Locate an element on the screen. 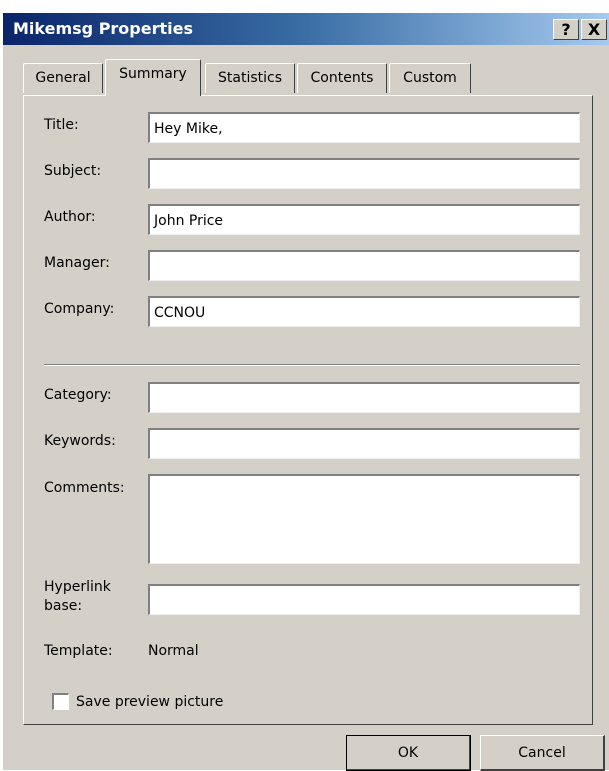 The image size is (609, 771). template-label: Template: is located at coordinates (78, 651).